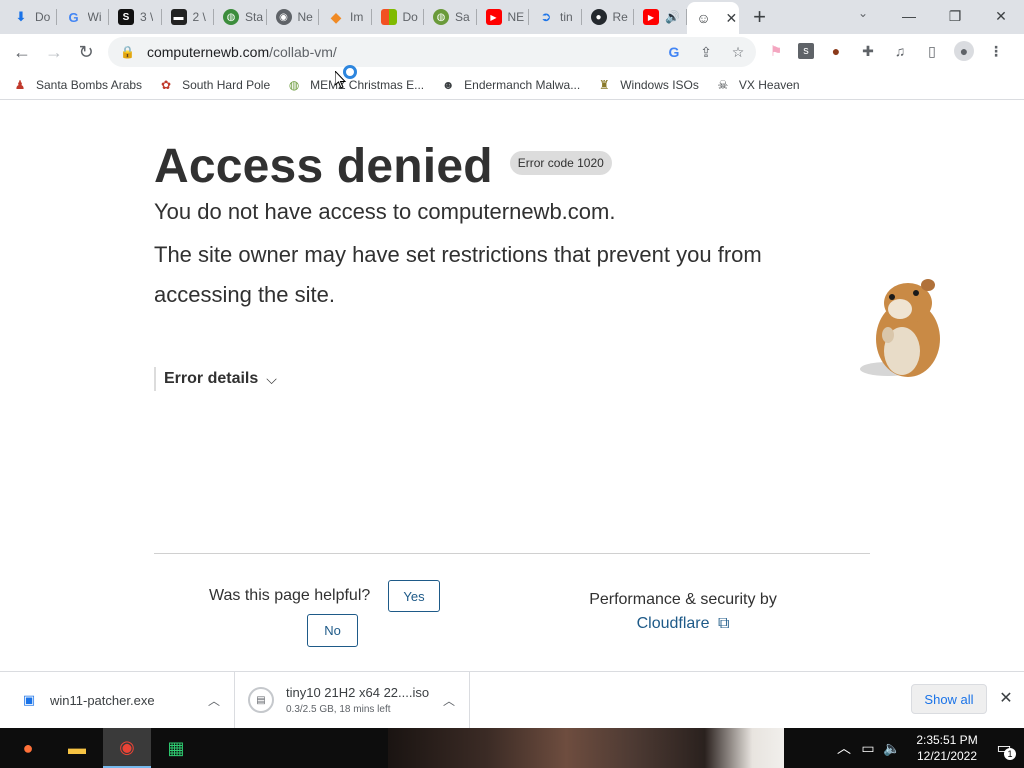 The image size is (1024, 768). What do you see at coordinates (283, 17) in the screenshot?
I see `chromium-icon: ◉` at bounding box center [283, 17].